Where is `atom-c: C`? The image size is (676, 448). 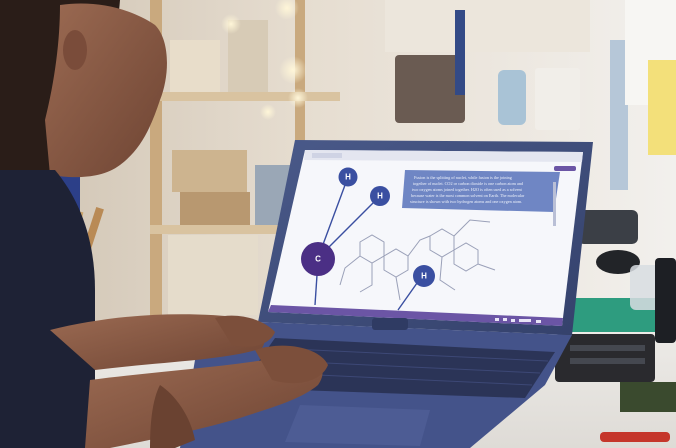 atom-c: C is located at coordinates (318, 259).